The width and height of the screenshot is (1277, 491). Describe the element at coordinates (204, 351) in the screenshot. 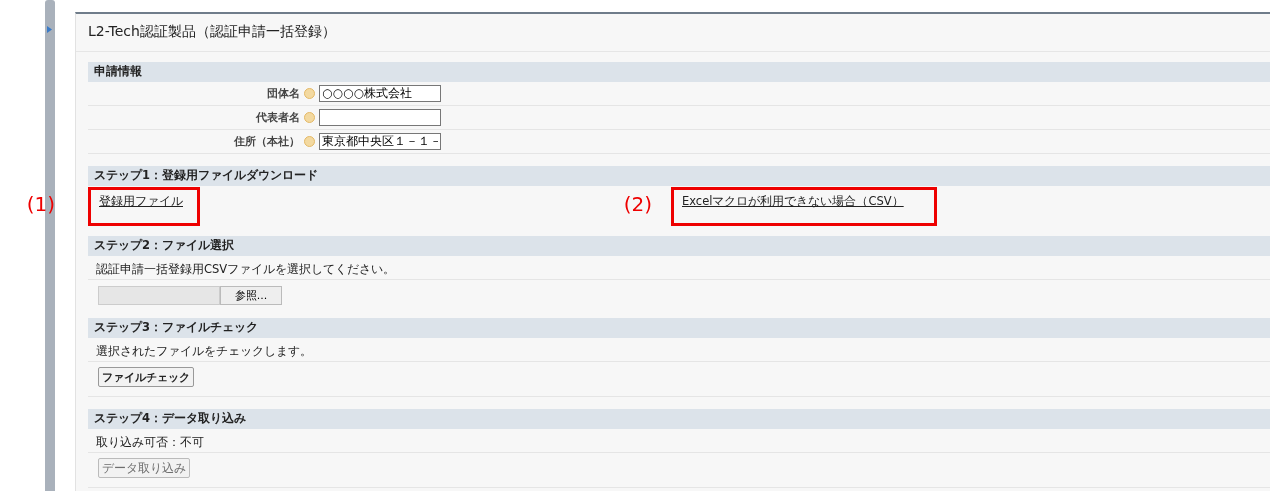

I see `instruction-text: 選択されたファイルをチェックします。` at that location.